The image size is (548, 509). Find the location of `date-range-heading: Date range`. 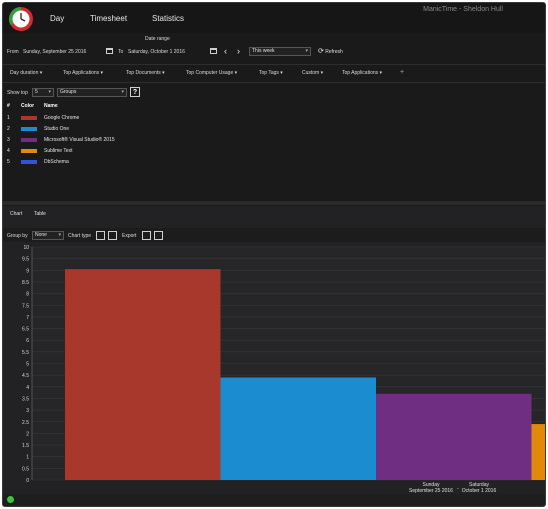

date-range-heading: Date range is located at coordinates (157, 39).